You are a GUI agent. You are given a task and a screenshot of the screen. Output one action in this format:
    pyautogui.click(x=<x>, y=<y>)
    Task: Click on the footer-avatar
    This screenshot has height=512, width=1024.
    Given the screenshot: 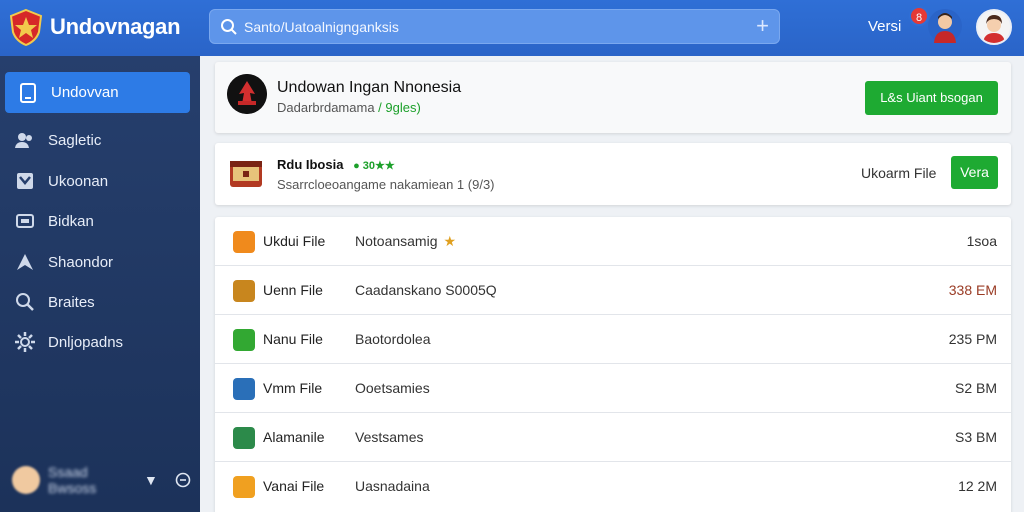 What is the action you would take?
    pyautogui.click(x=26, y=480)
    